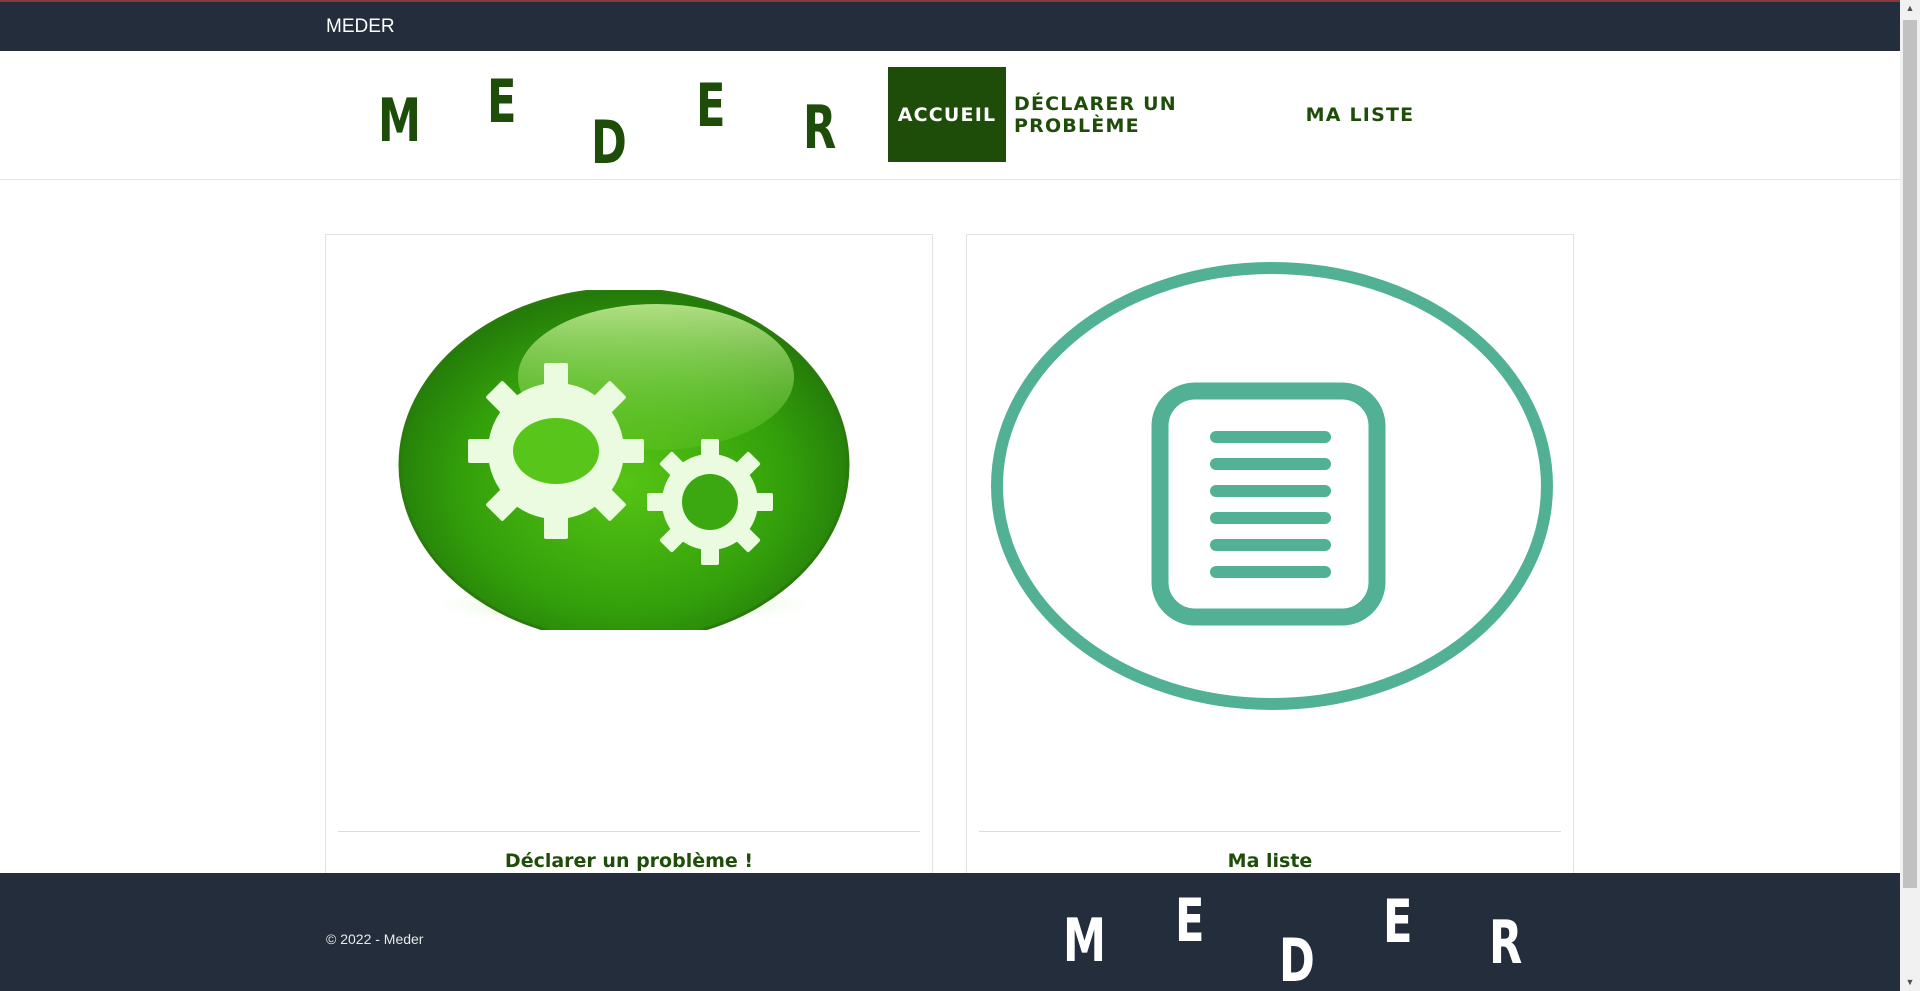 This screenshot has height=991, width=1920. Describe the element at coordinates (624, 460) in the screenshot. I see `gears-icon` at that location.